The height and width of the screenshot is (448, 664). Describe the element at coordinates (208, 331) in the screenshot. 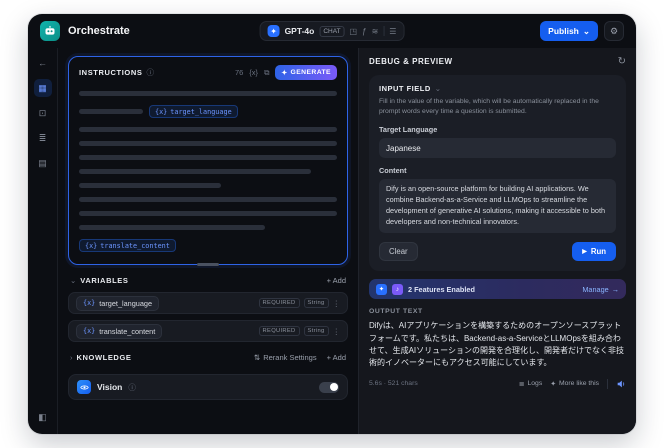

I see `variable-row: {x} translate_content REQUIRED String ⋮` at that location.